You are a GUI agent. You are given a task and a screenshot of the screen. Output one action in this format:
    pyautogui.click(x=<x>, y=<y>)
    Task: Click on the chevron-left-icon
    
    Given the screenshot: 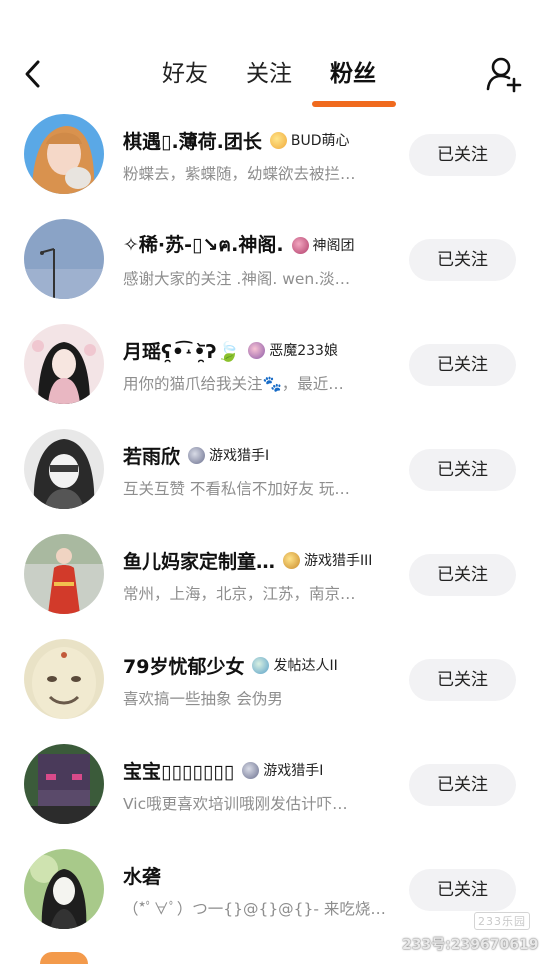 What is the action you would take?
    pyautogui.click(x=32, y=74)
    